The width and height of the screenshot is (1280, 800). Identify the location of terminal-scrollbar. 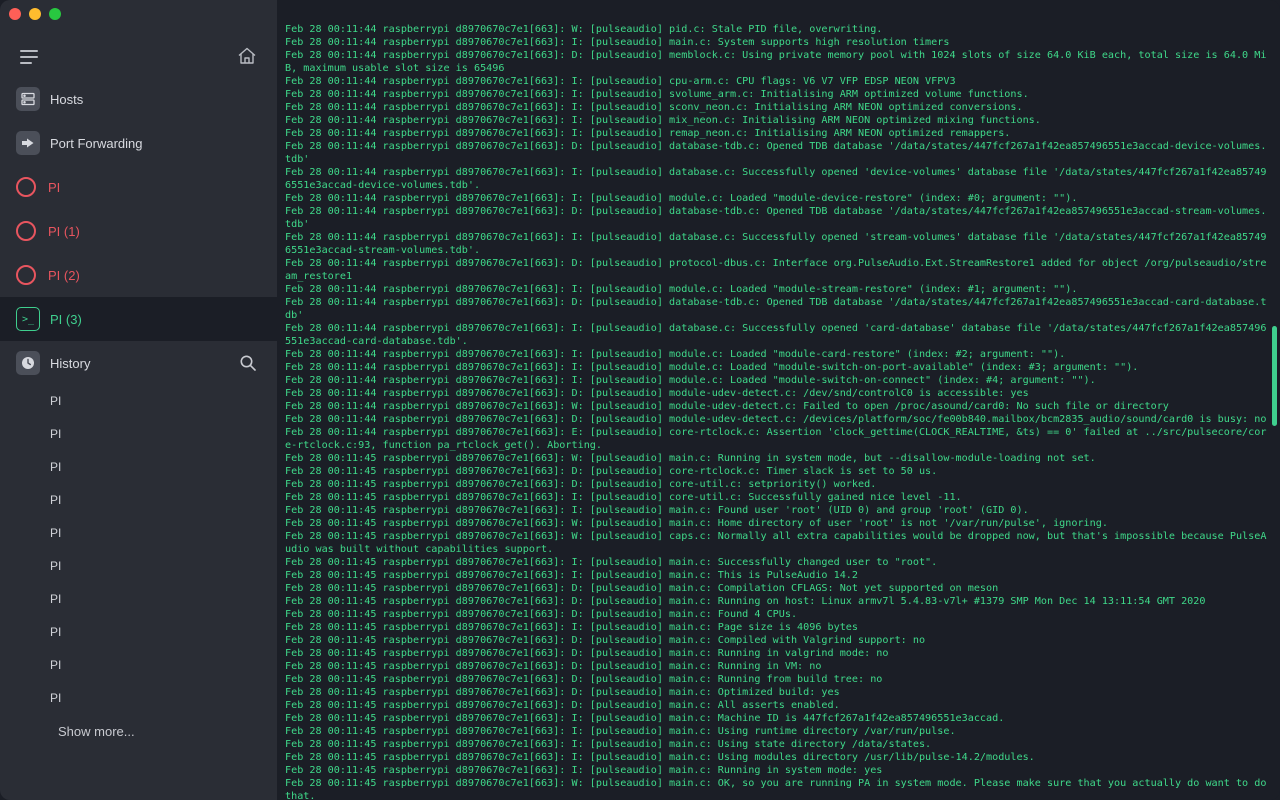
(1274, 376).